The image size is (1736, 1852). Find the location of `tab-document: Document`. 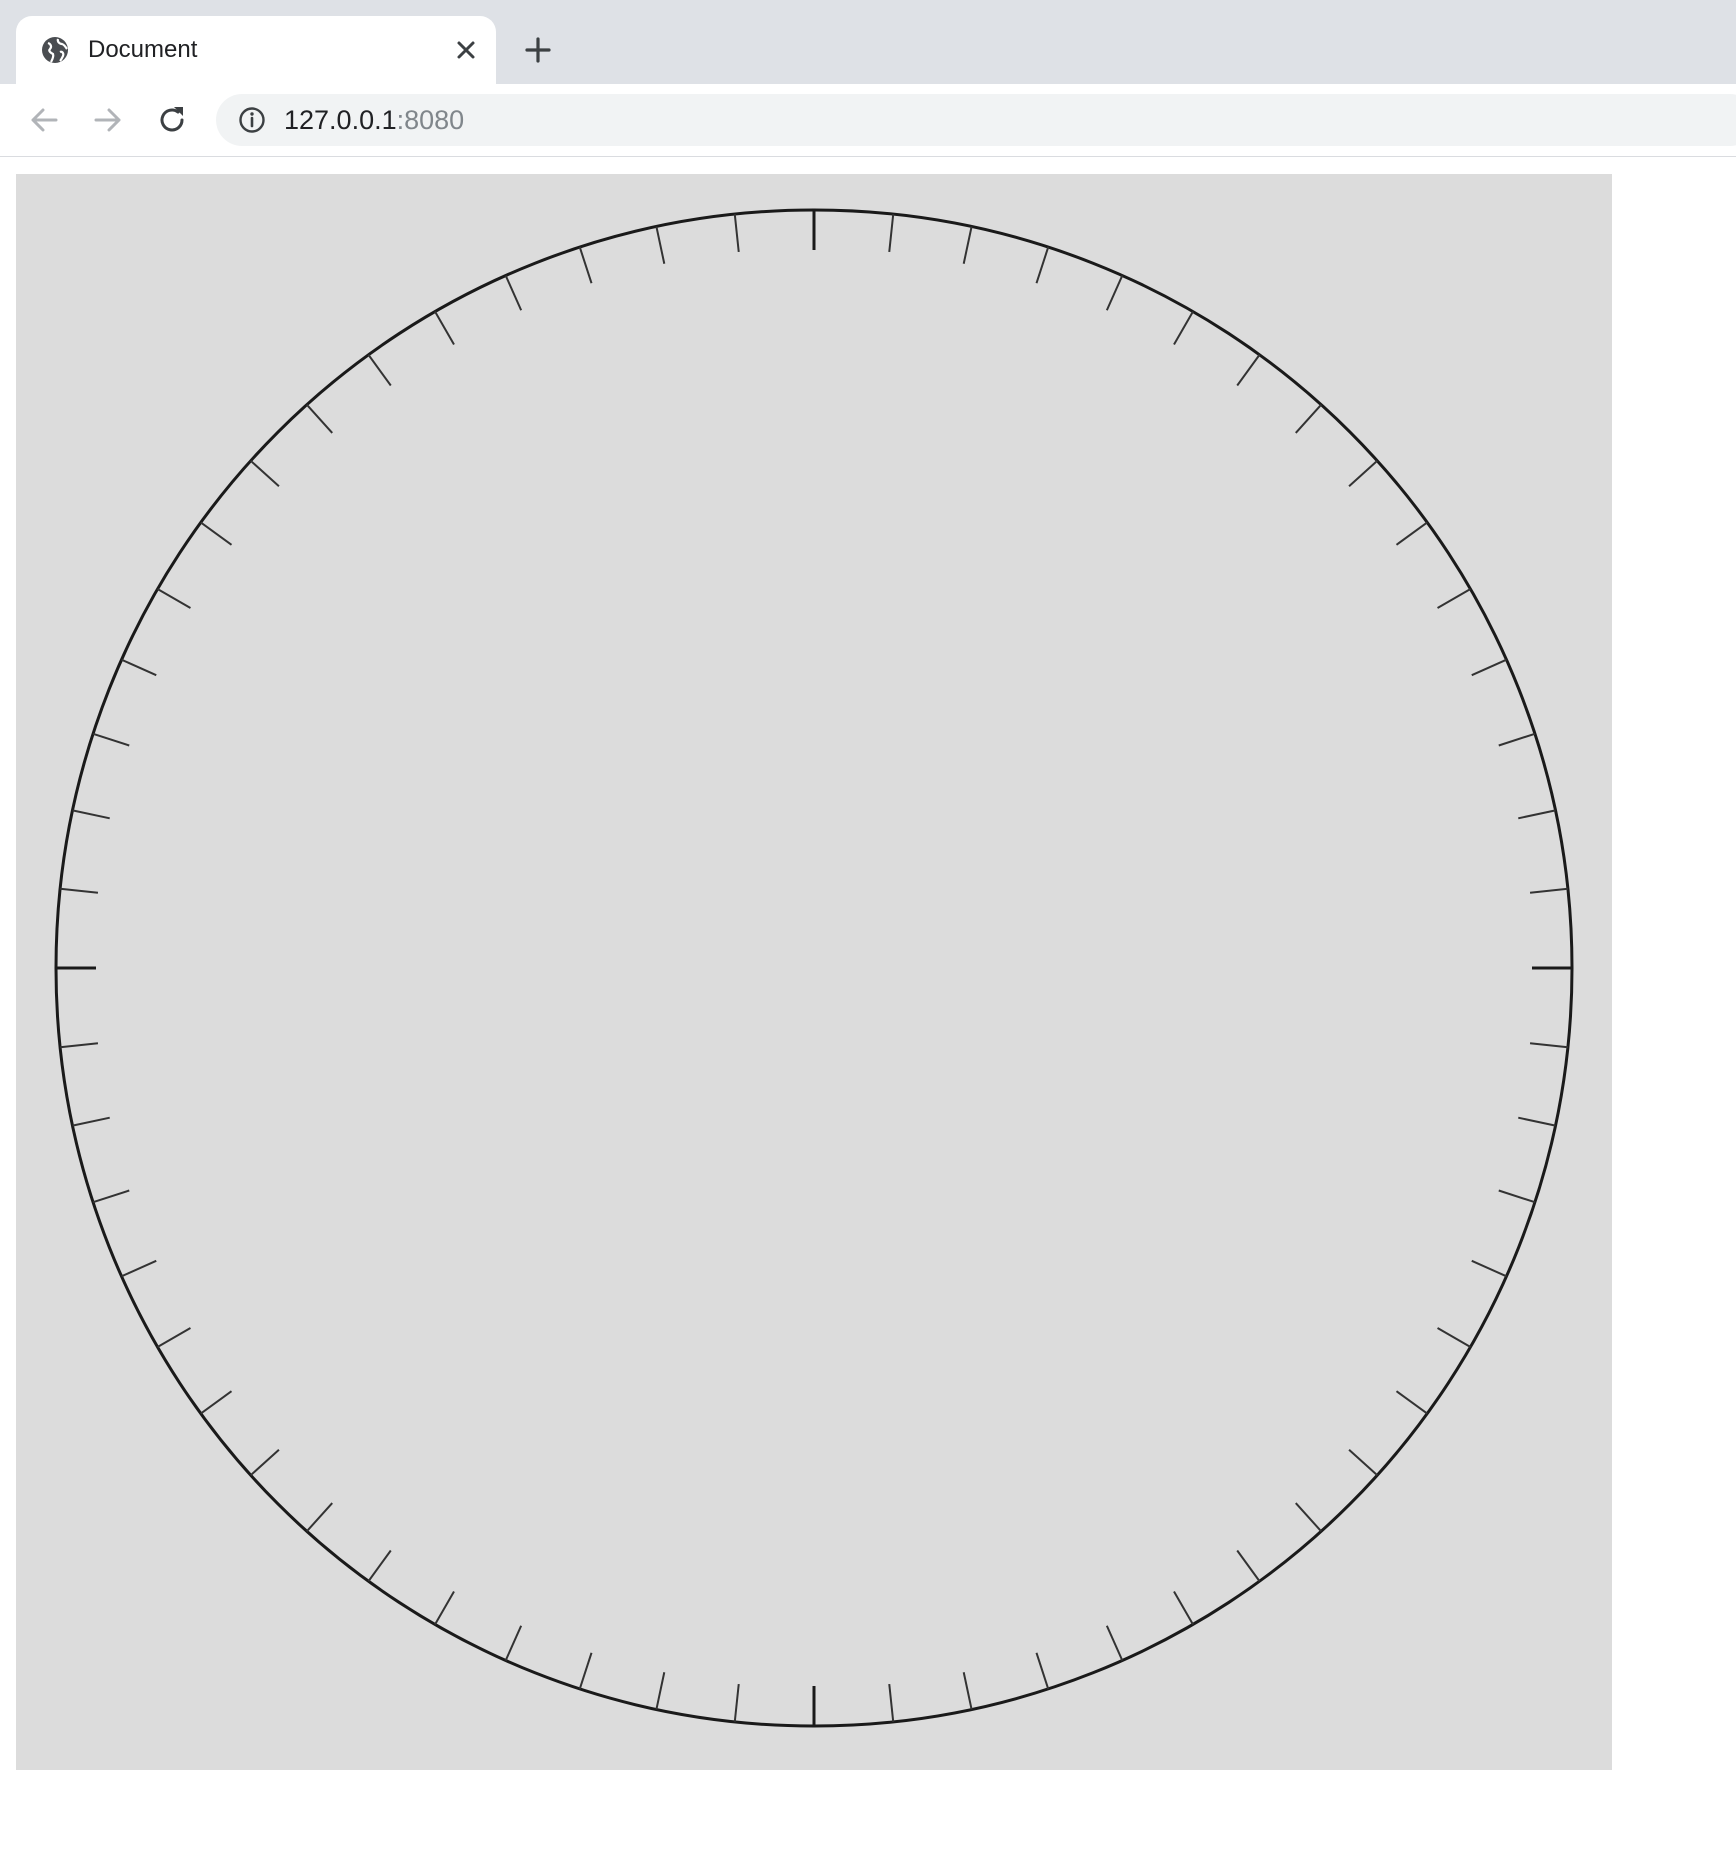

tab-document: Document is located at coordinates (256, 50).